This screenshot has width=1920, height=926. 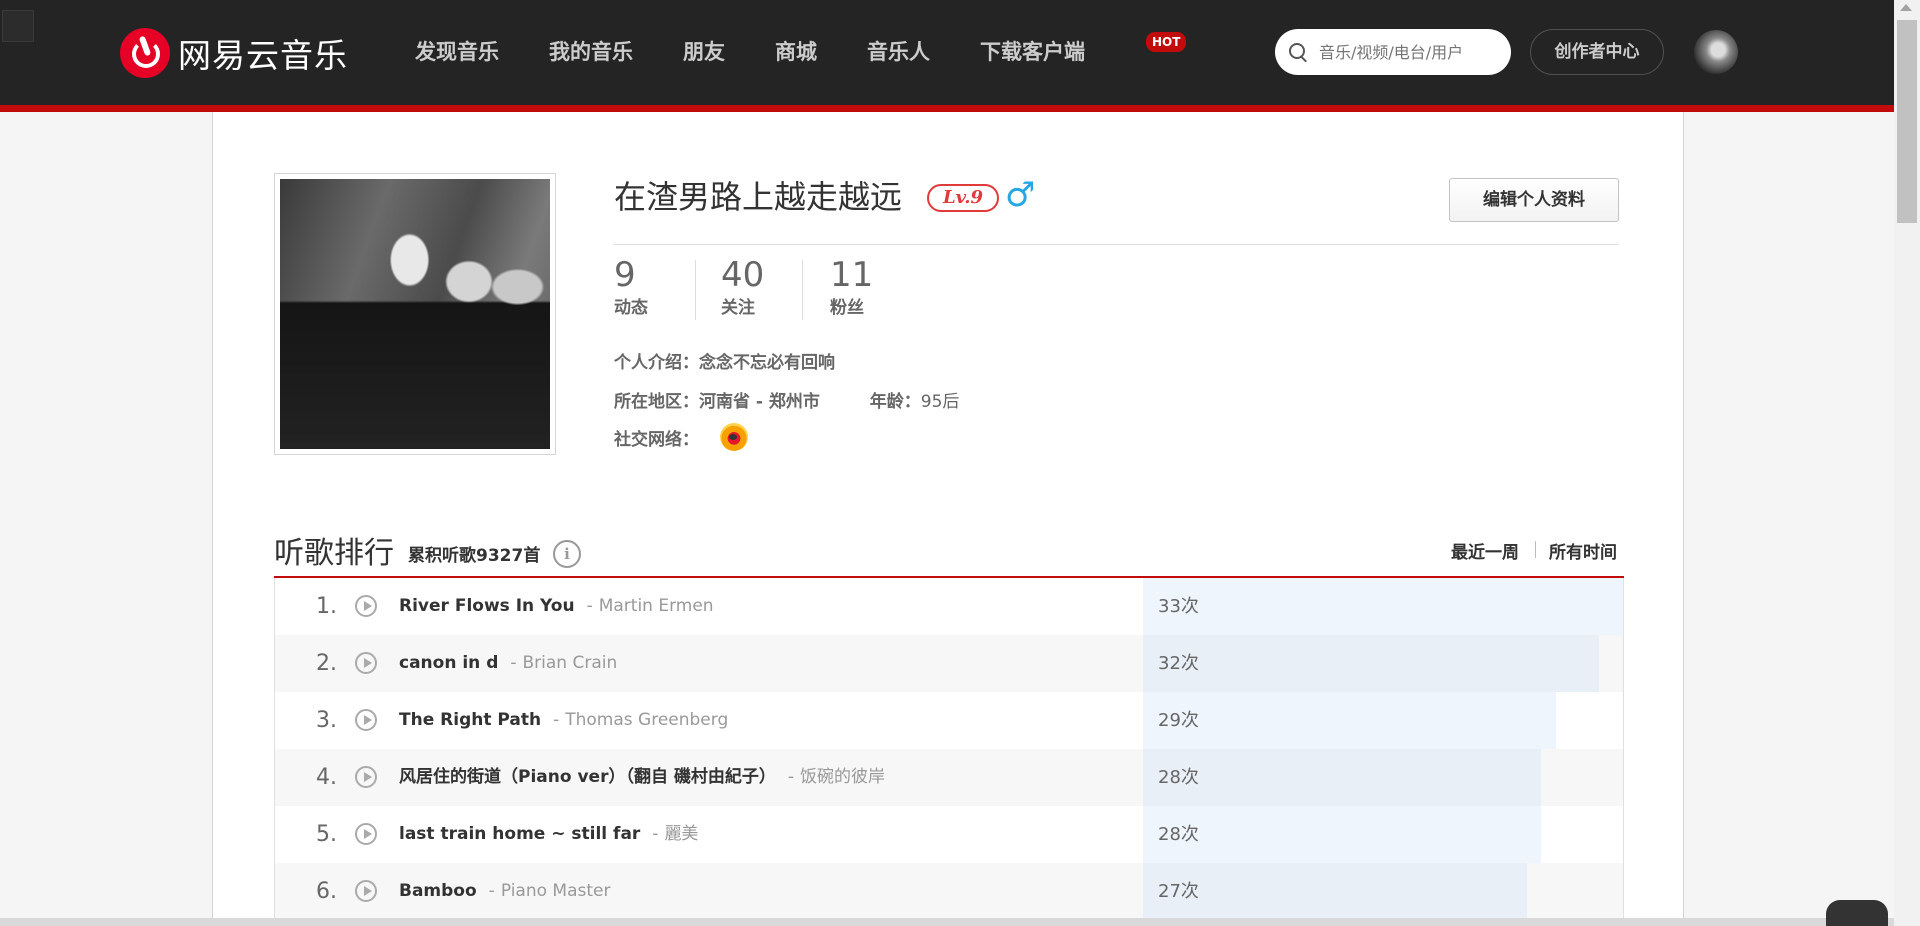 What do you see at coordinates (898, 52) in the screenshot?
I see `nav-musician: 音乐人` at bounding box center [898, 52].